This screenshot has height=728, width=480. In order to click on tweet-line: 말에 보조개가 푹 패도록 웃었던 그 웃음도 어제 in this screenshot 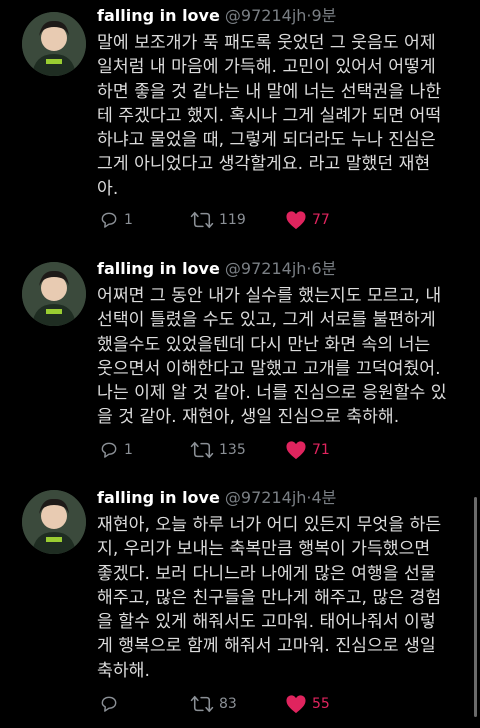, I will do `click(266, 43)`.